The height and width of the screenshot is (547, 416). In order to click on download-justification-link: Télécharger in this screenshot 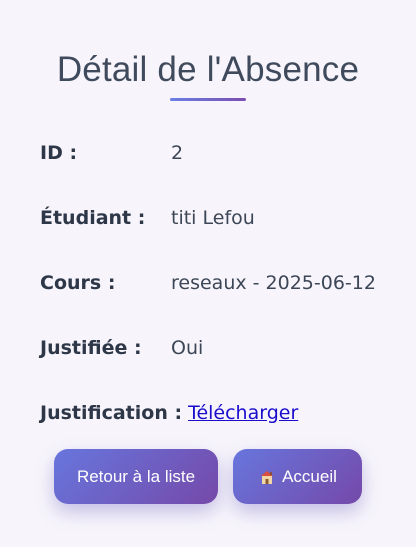, I will do `click(243, 413)`.